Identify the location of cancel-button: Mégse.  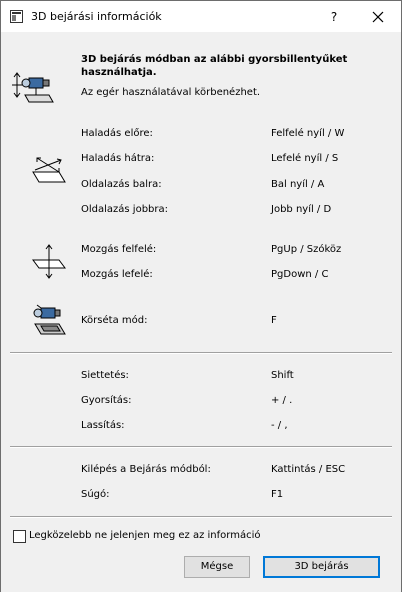
(217, 567).